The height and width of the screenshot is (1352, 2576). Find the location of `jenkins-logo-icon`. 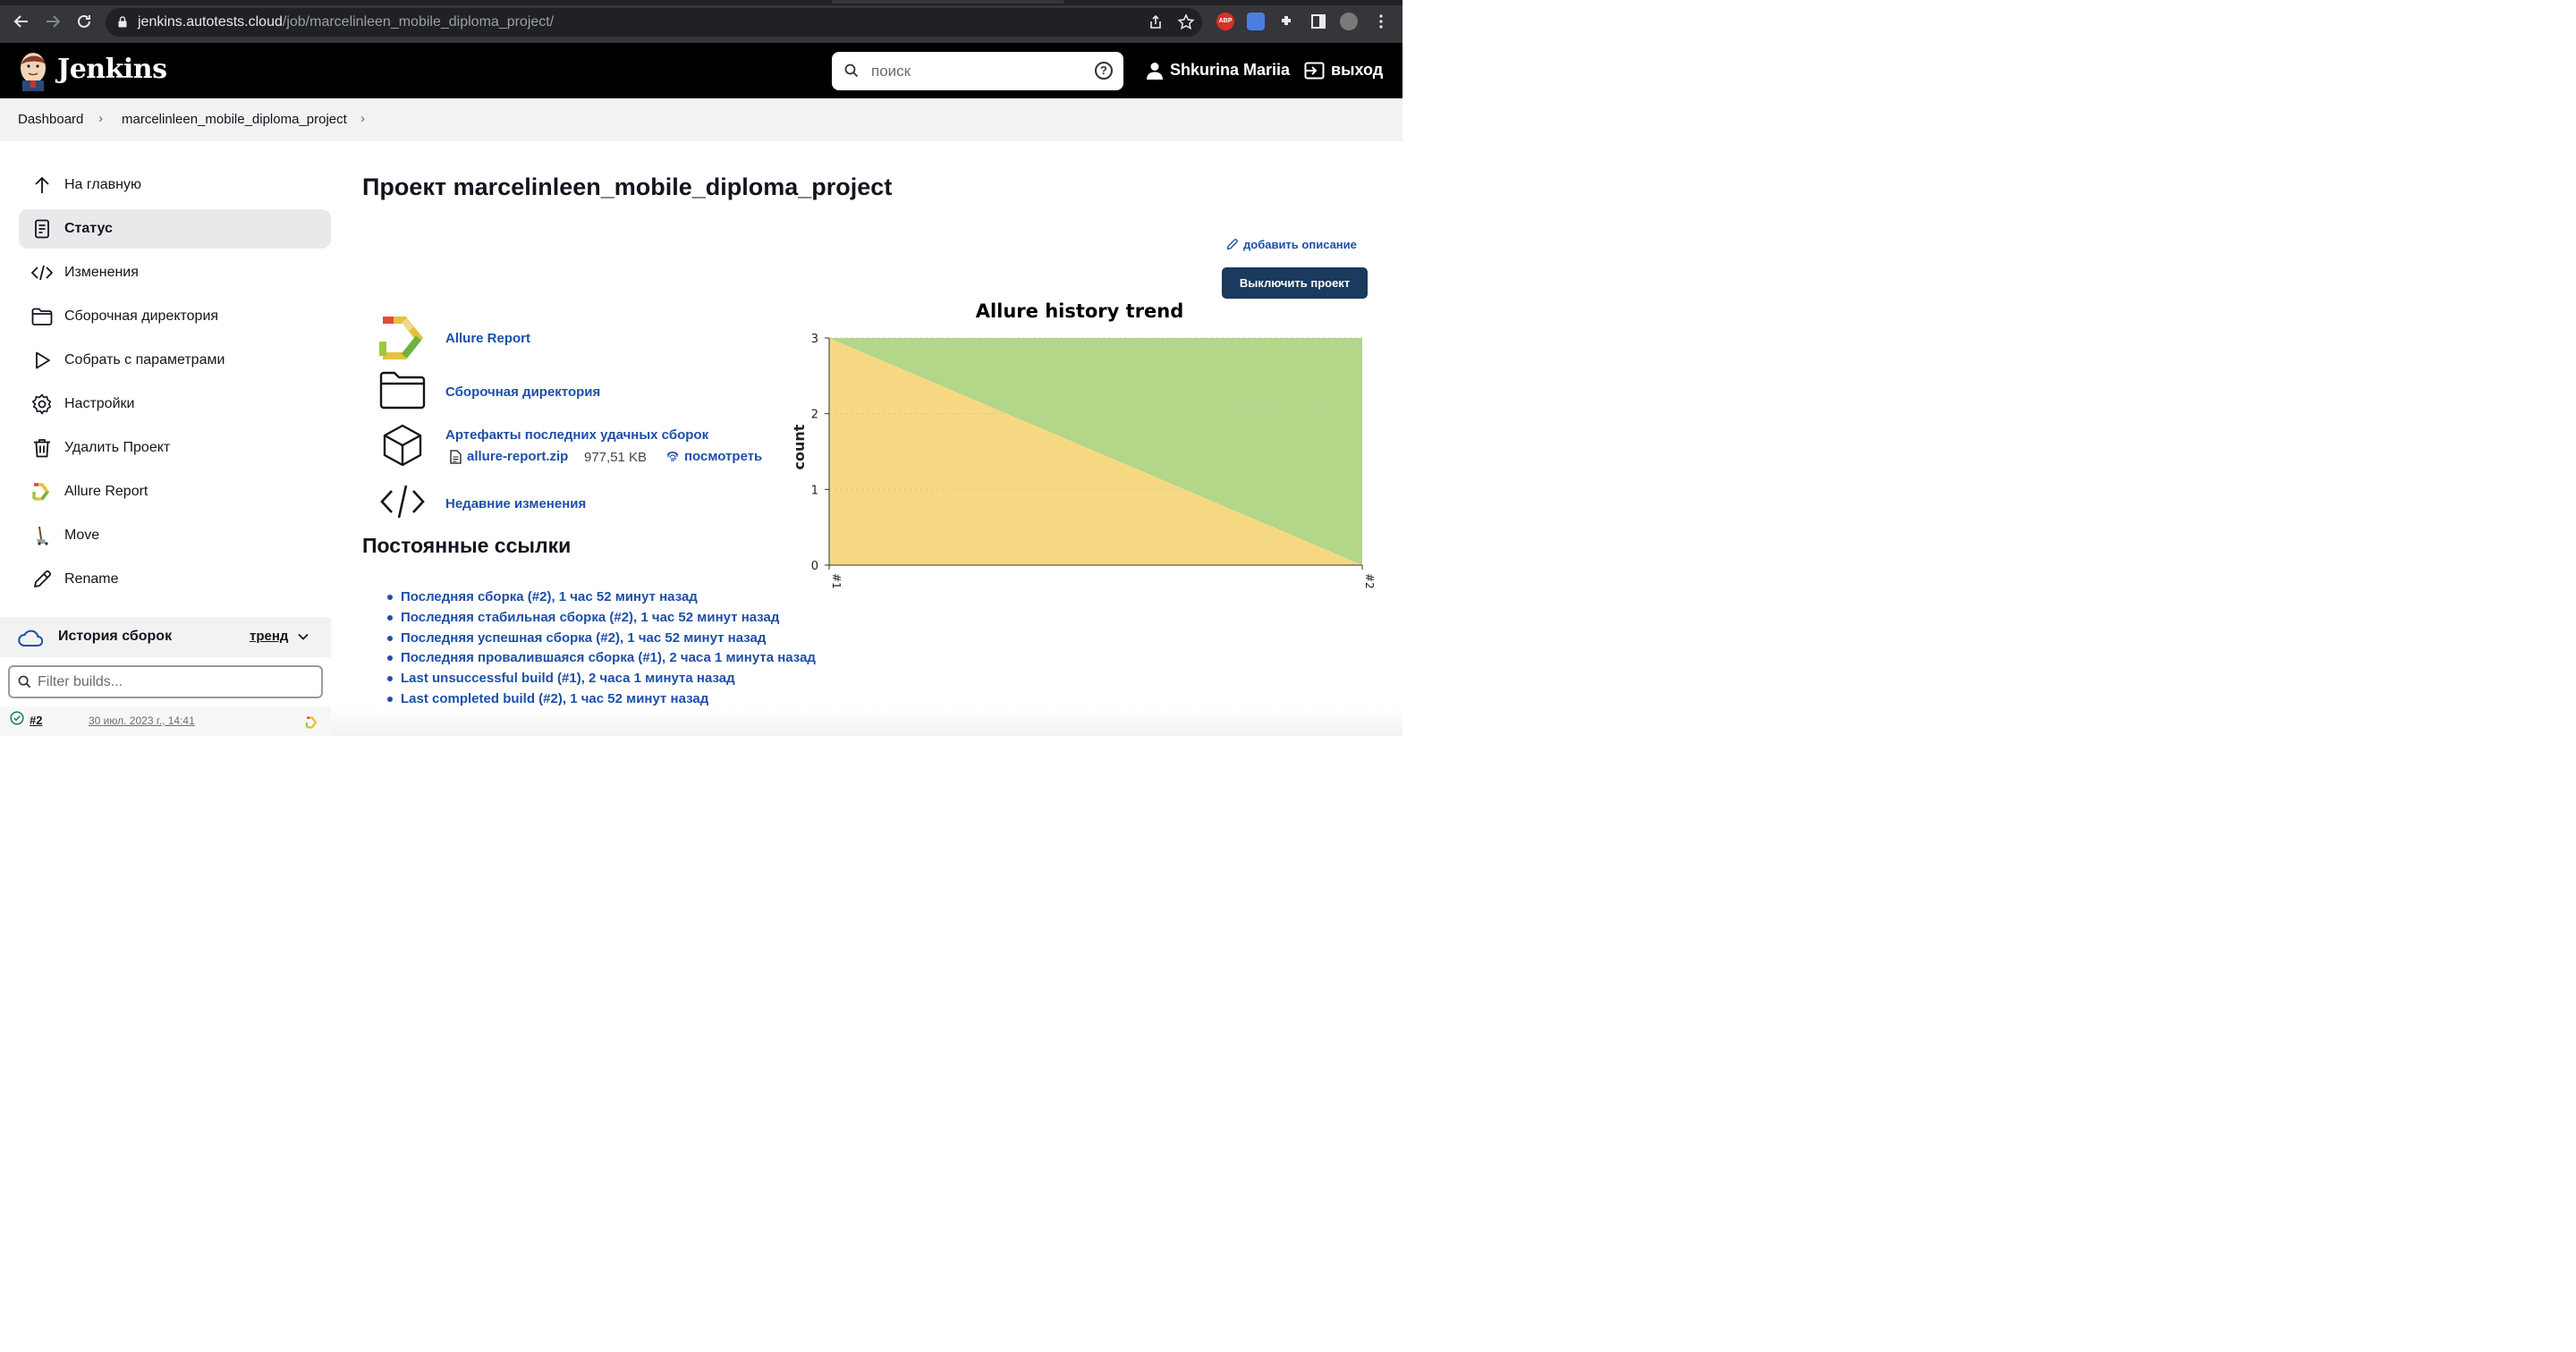

jenkins-logo-icon is located at coordinates (33, 70).